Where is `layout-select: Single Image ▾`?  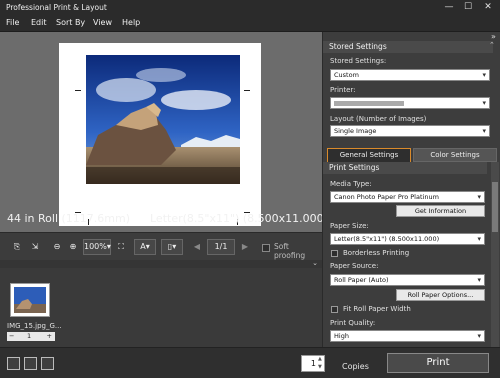
layout-select: Single Image ▾ is located at coordinates (410, 131).